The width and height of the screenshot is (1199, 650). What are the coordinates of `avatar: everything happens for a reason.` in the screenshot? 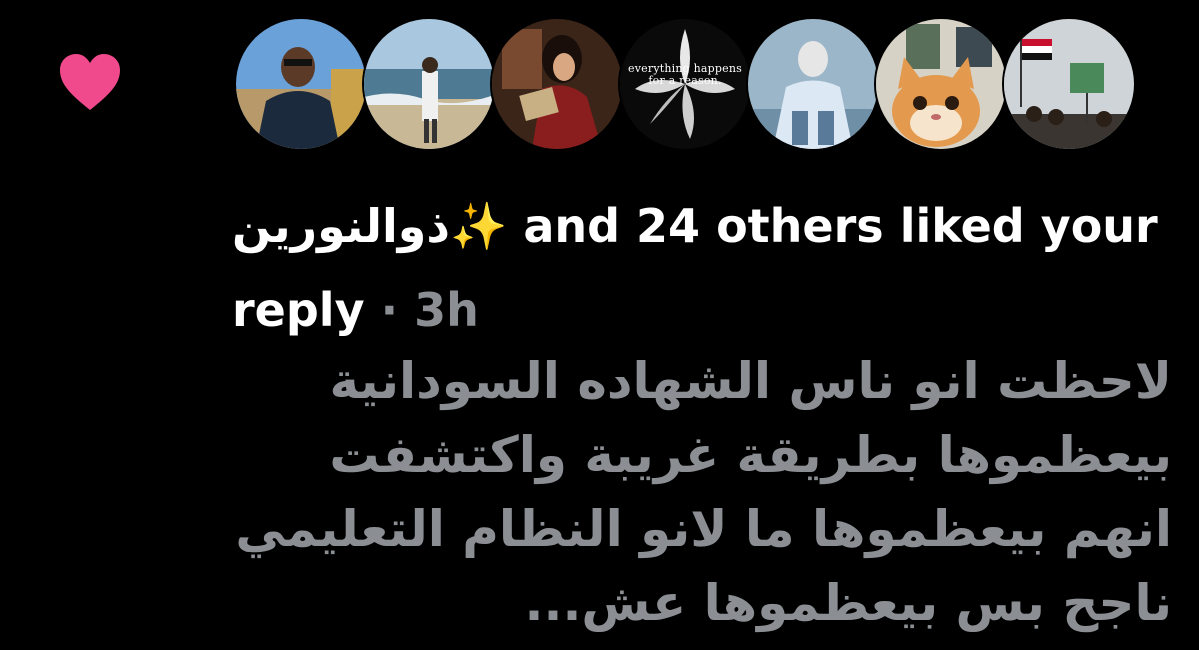 It's located at (685, 84).